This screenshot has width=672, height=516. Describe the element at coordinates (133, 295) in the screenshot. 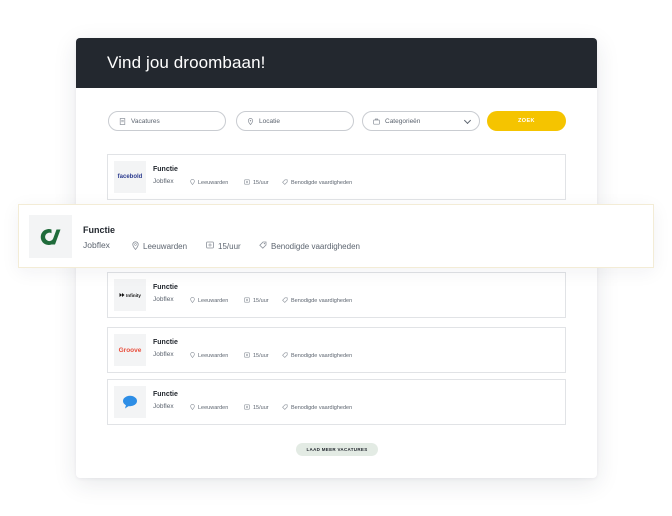

I see `infinity-logo-text: Infinity` at that location.